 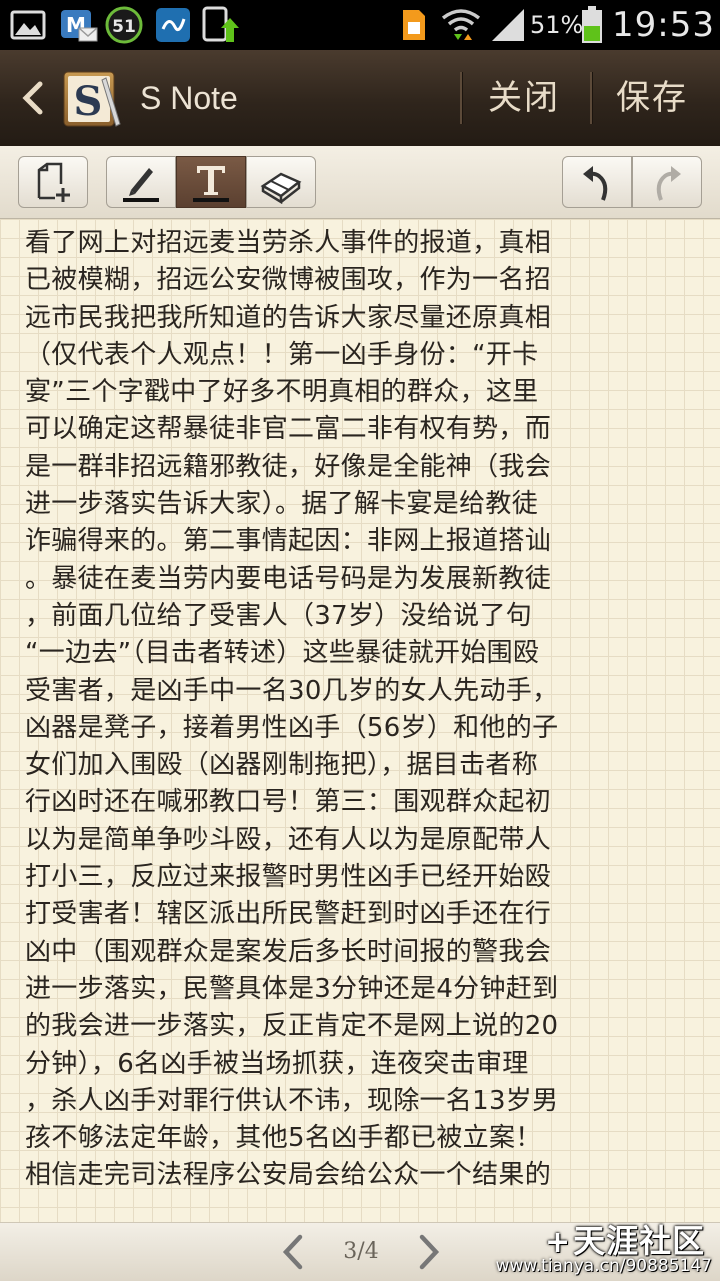 I want to click on status-bar: M 51 51% 19:53, so click(x=360, y=25).